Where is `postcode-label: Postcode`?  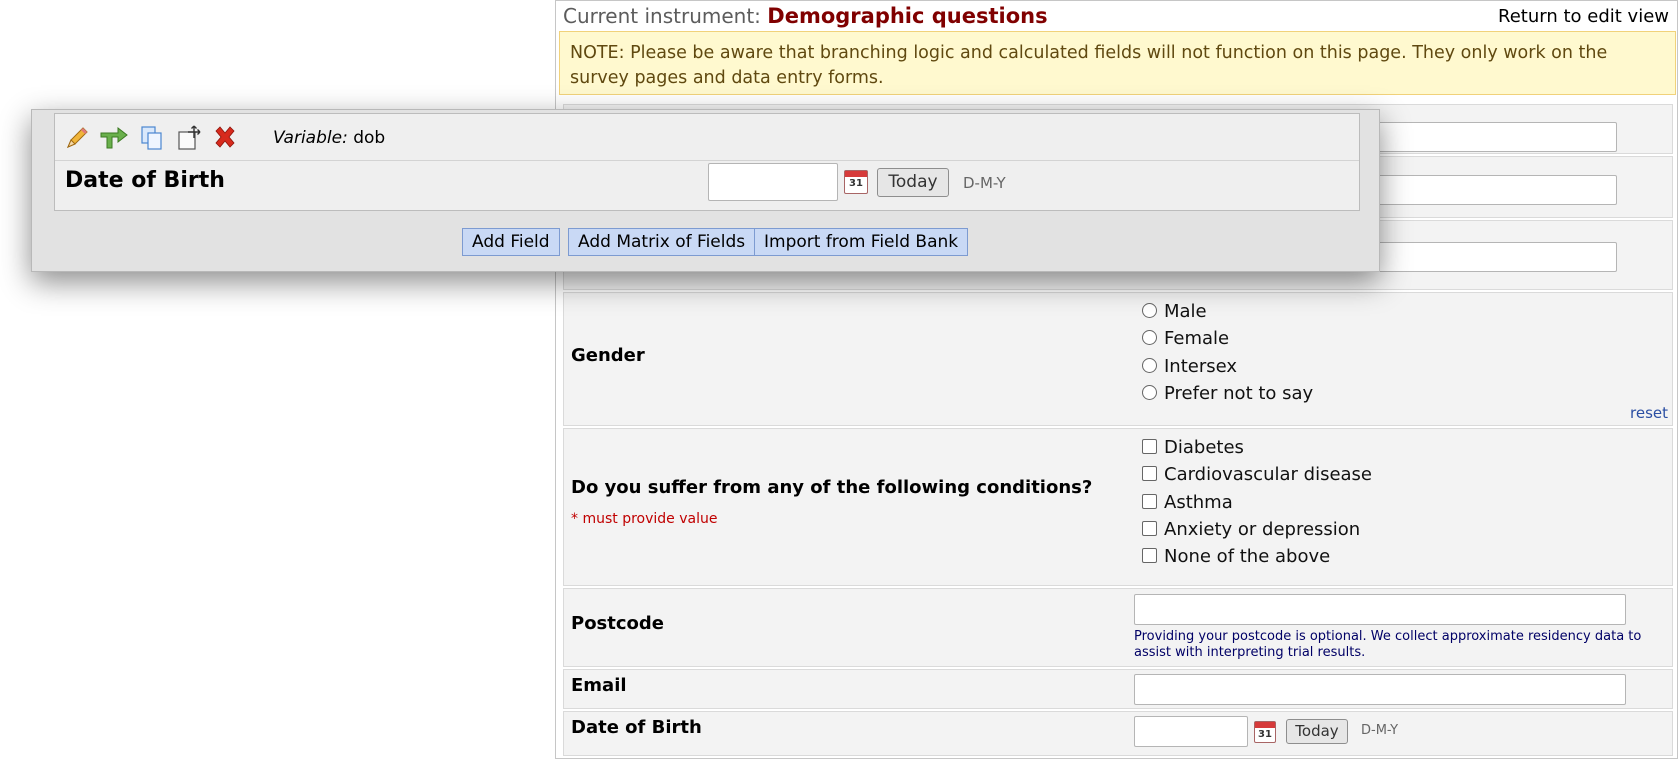
postcode-label: Postcode is located at coordinates (618, 623).